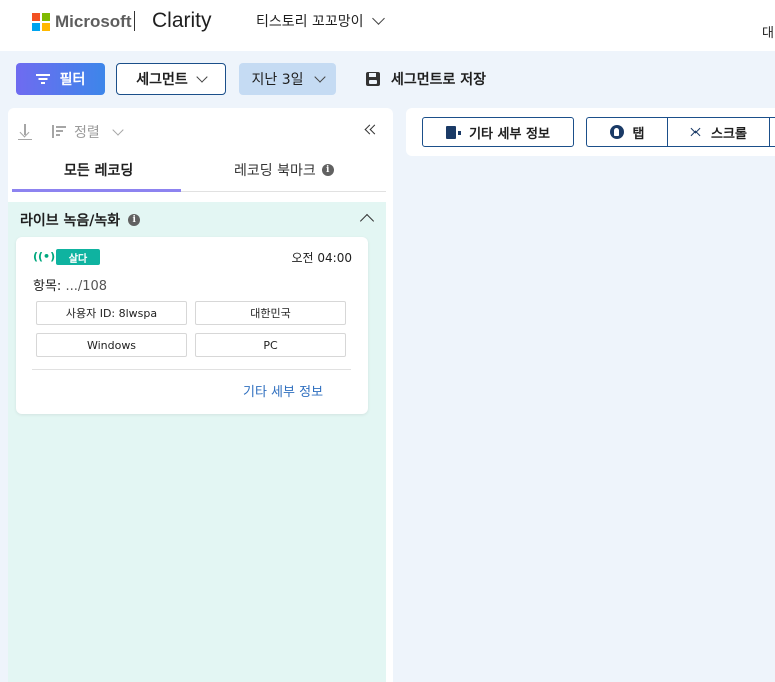 This screenshot has height=682, width=775. Describe the element at coordinates (439, 80) in the screenshot. I see `save-as-segment-label: 세그먼트로 저장` at that location.